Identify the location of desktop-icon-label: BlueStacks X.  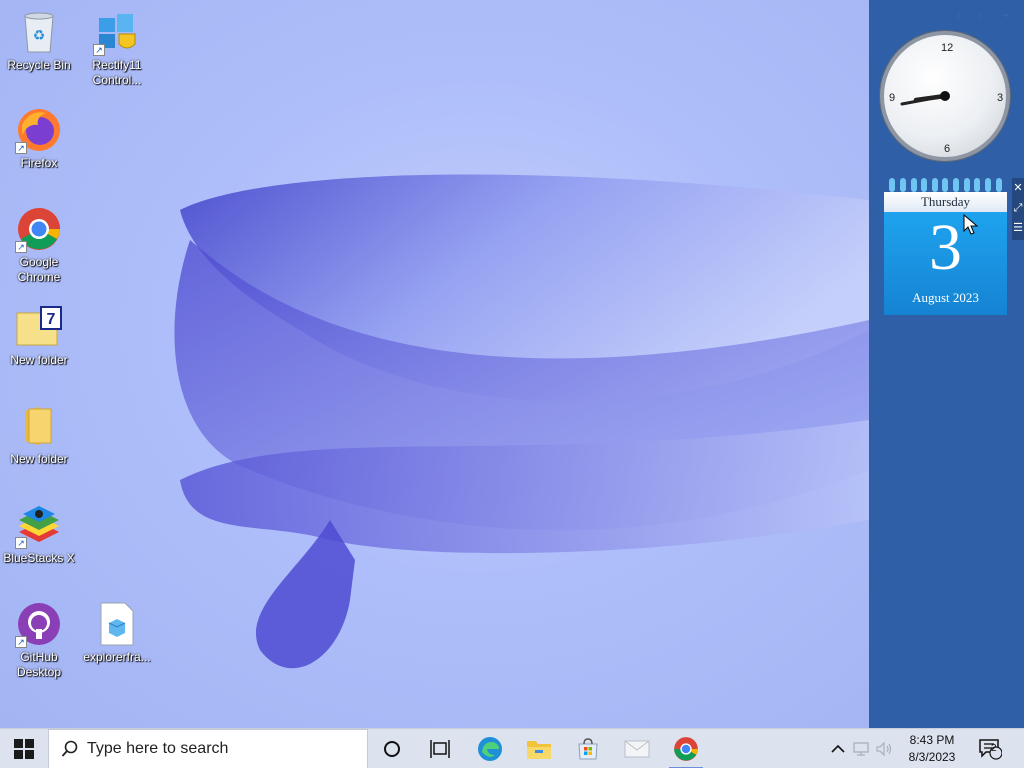
(39, 558).